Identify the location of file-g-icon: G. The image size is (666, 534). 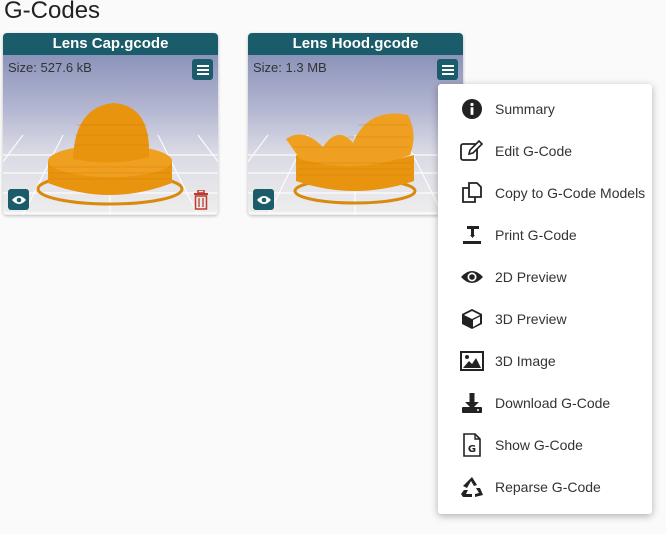
(472, 445).